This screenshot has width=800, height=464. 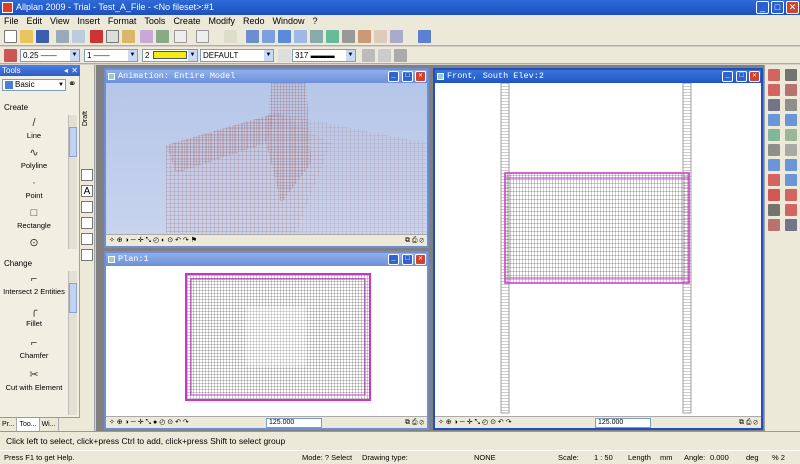 I want to click on pattern-icon, so click(x=87, y=239).